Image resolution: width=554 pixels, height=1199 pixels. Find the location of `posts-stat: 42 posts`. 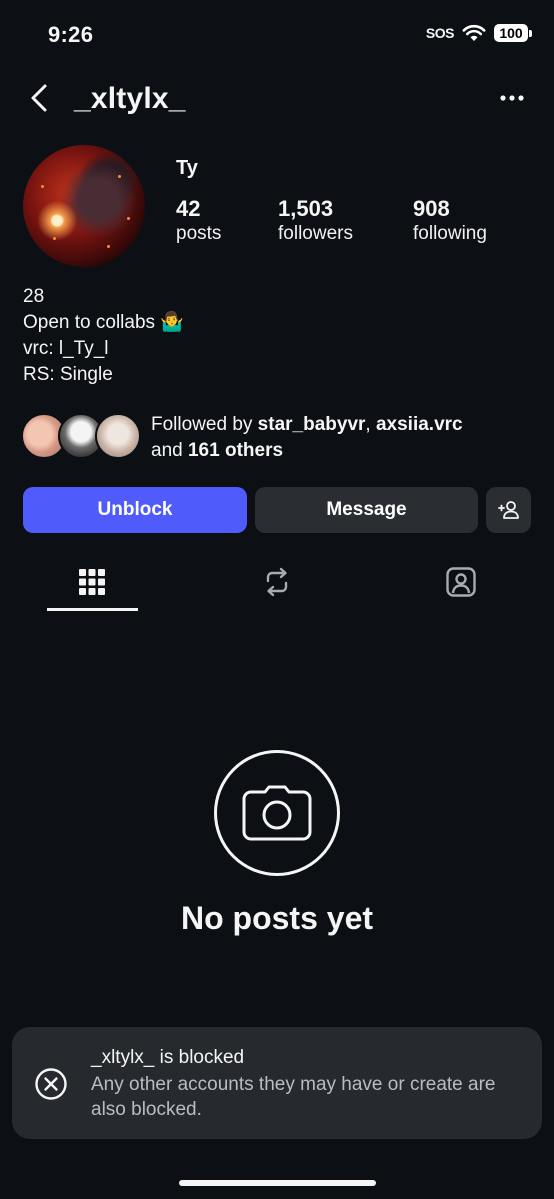

posts-stat: 42 posts is located at coordinates (198, 221).